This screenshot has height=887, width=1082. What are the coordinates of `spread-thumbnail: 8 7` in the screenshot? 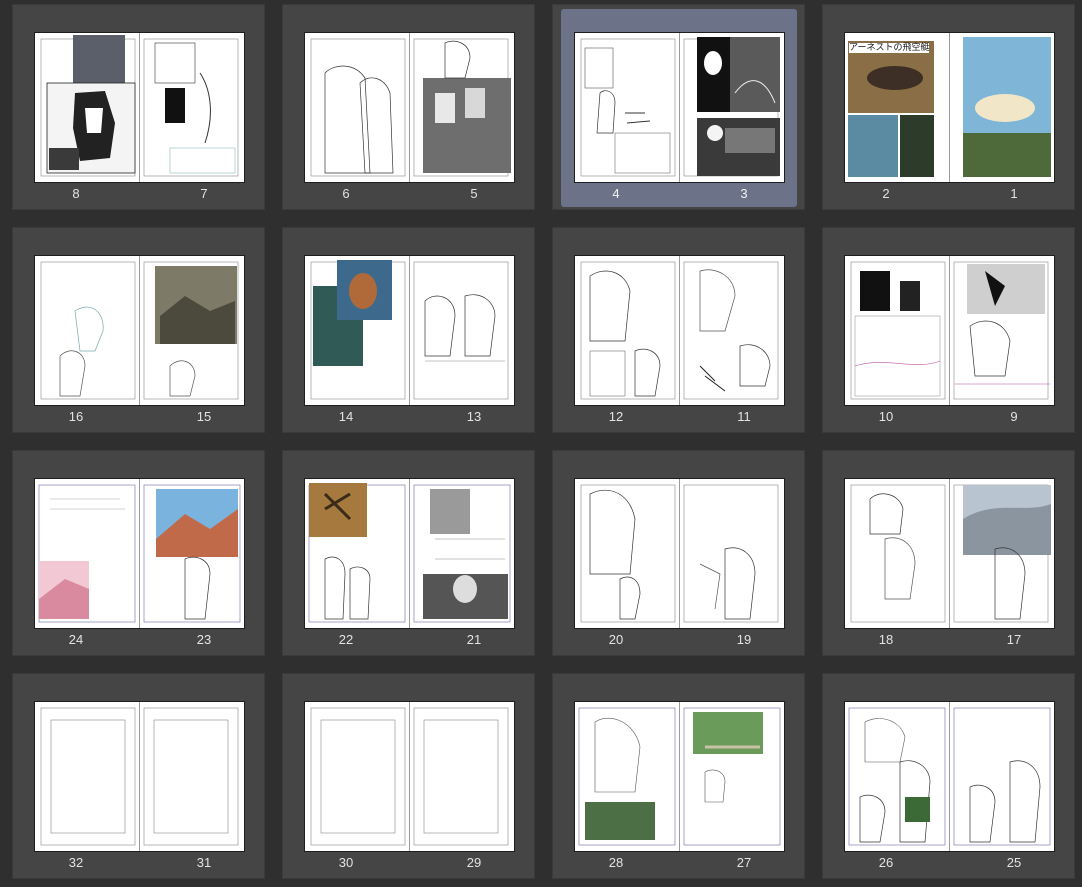 It's located at (138, 107).